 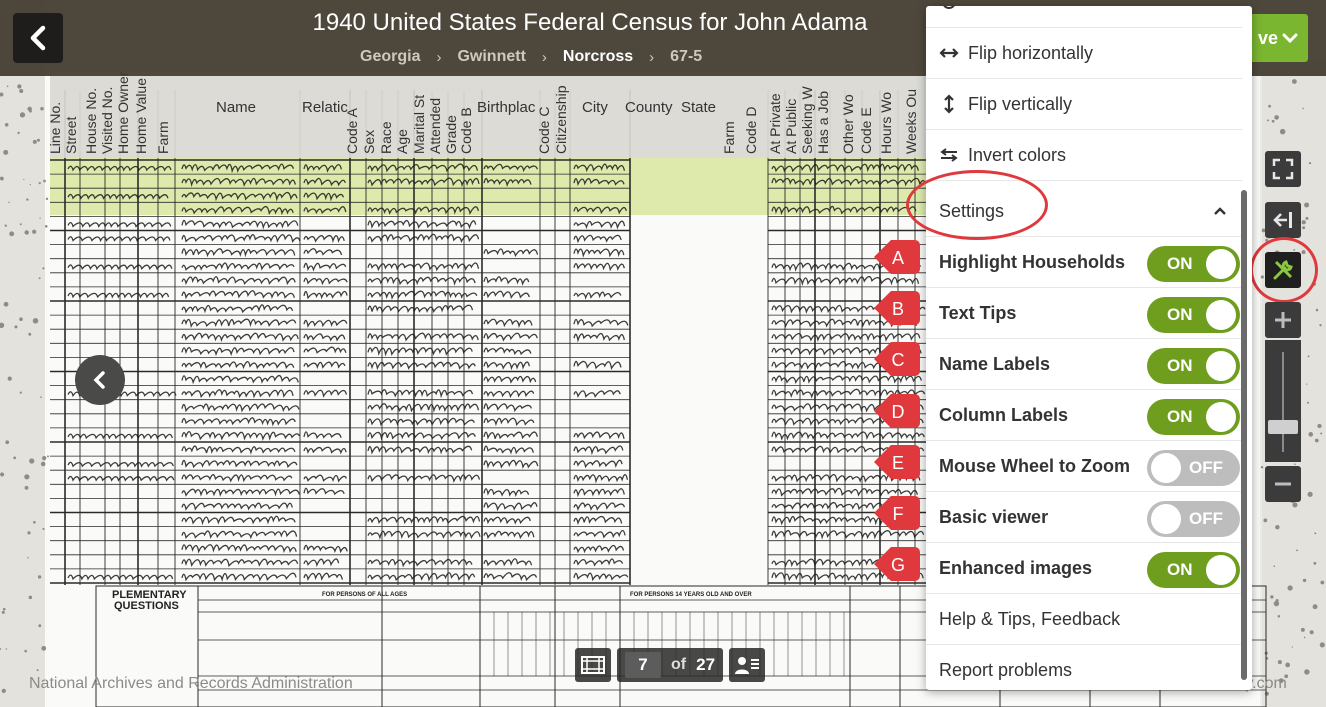 I want to click on menu-scrollbar, so click(x=1244, y=435).